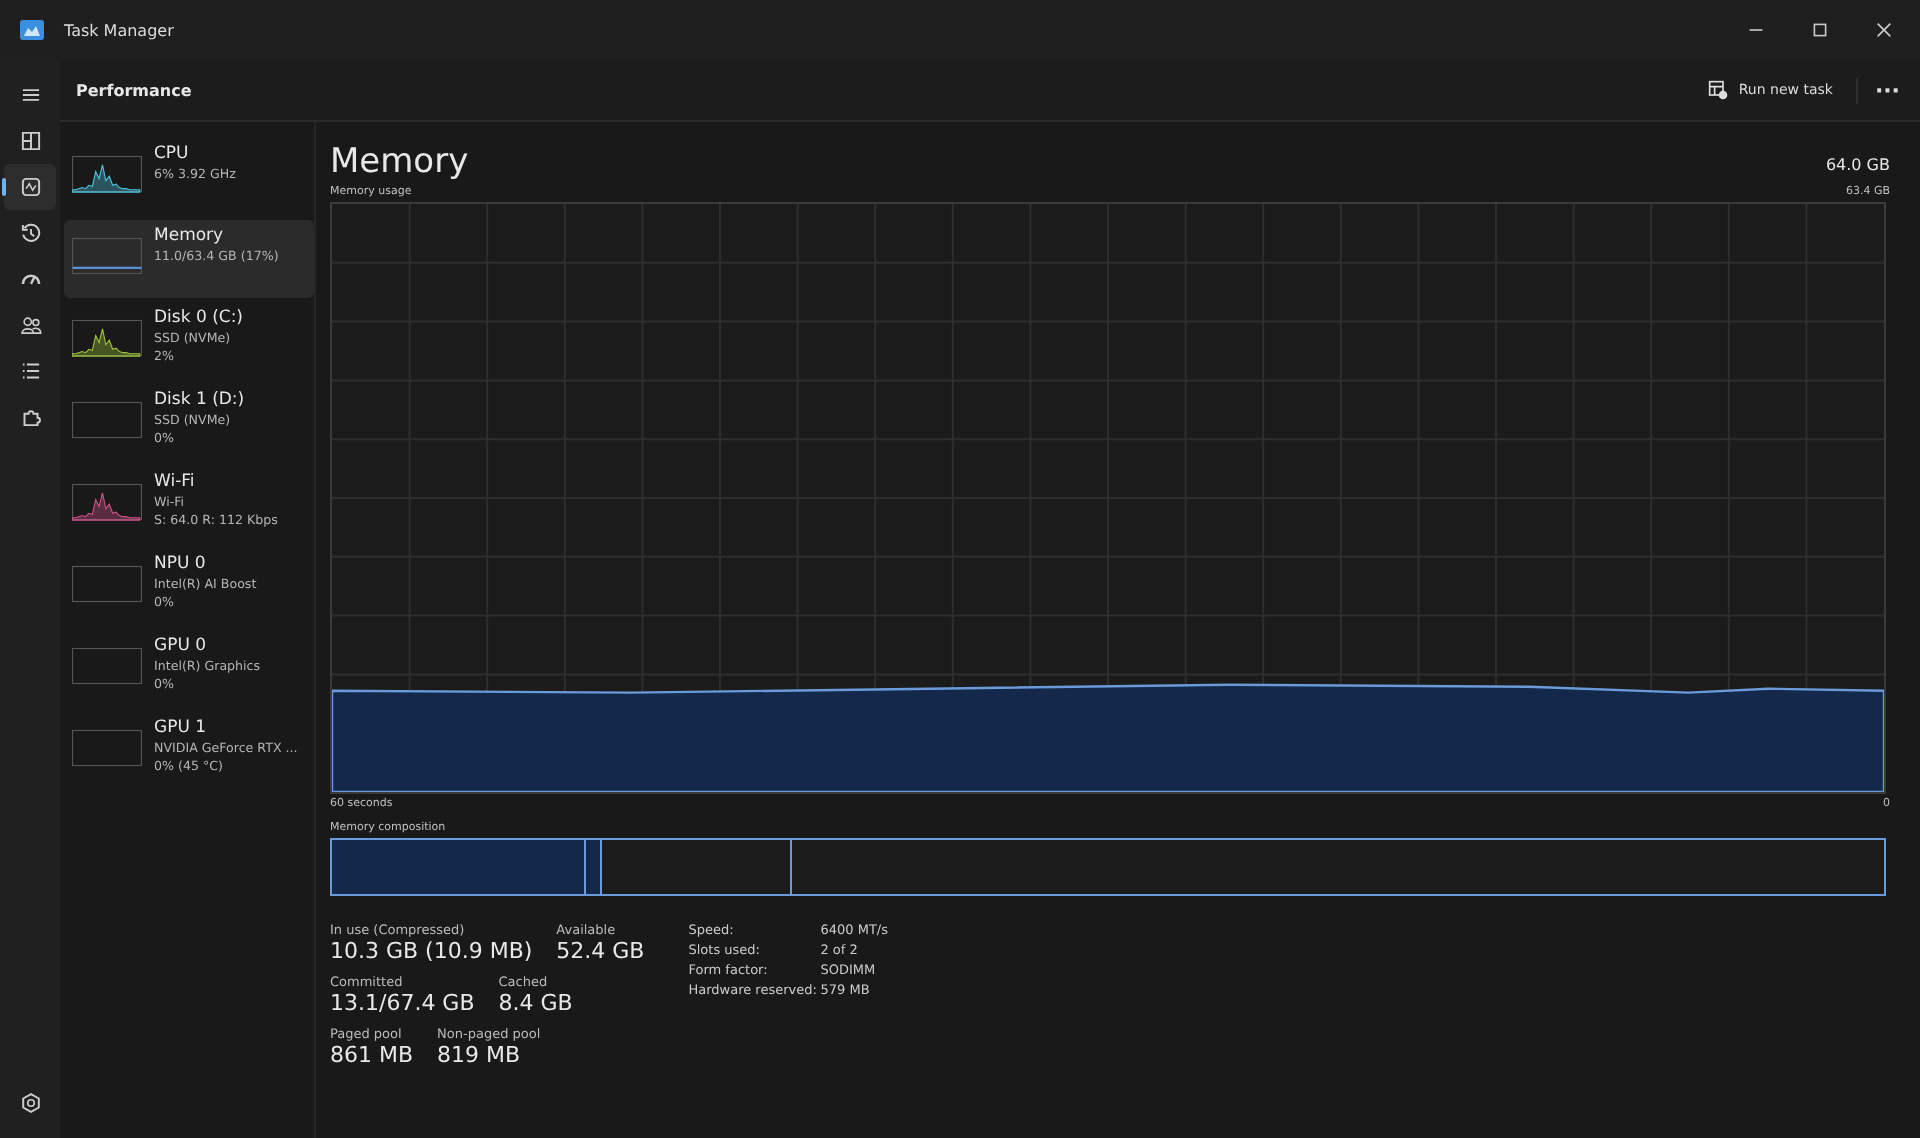 The height and width of the screenshot is (1138, 1920). I want to click on list-icon, so click(30, 371).